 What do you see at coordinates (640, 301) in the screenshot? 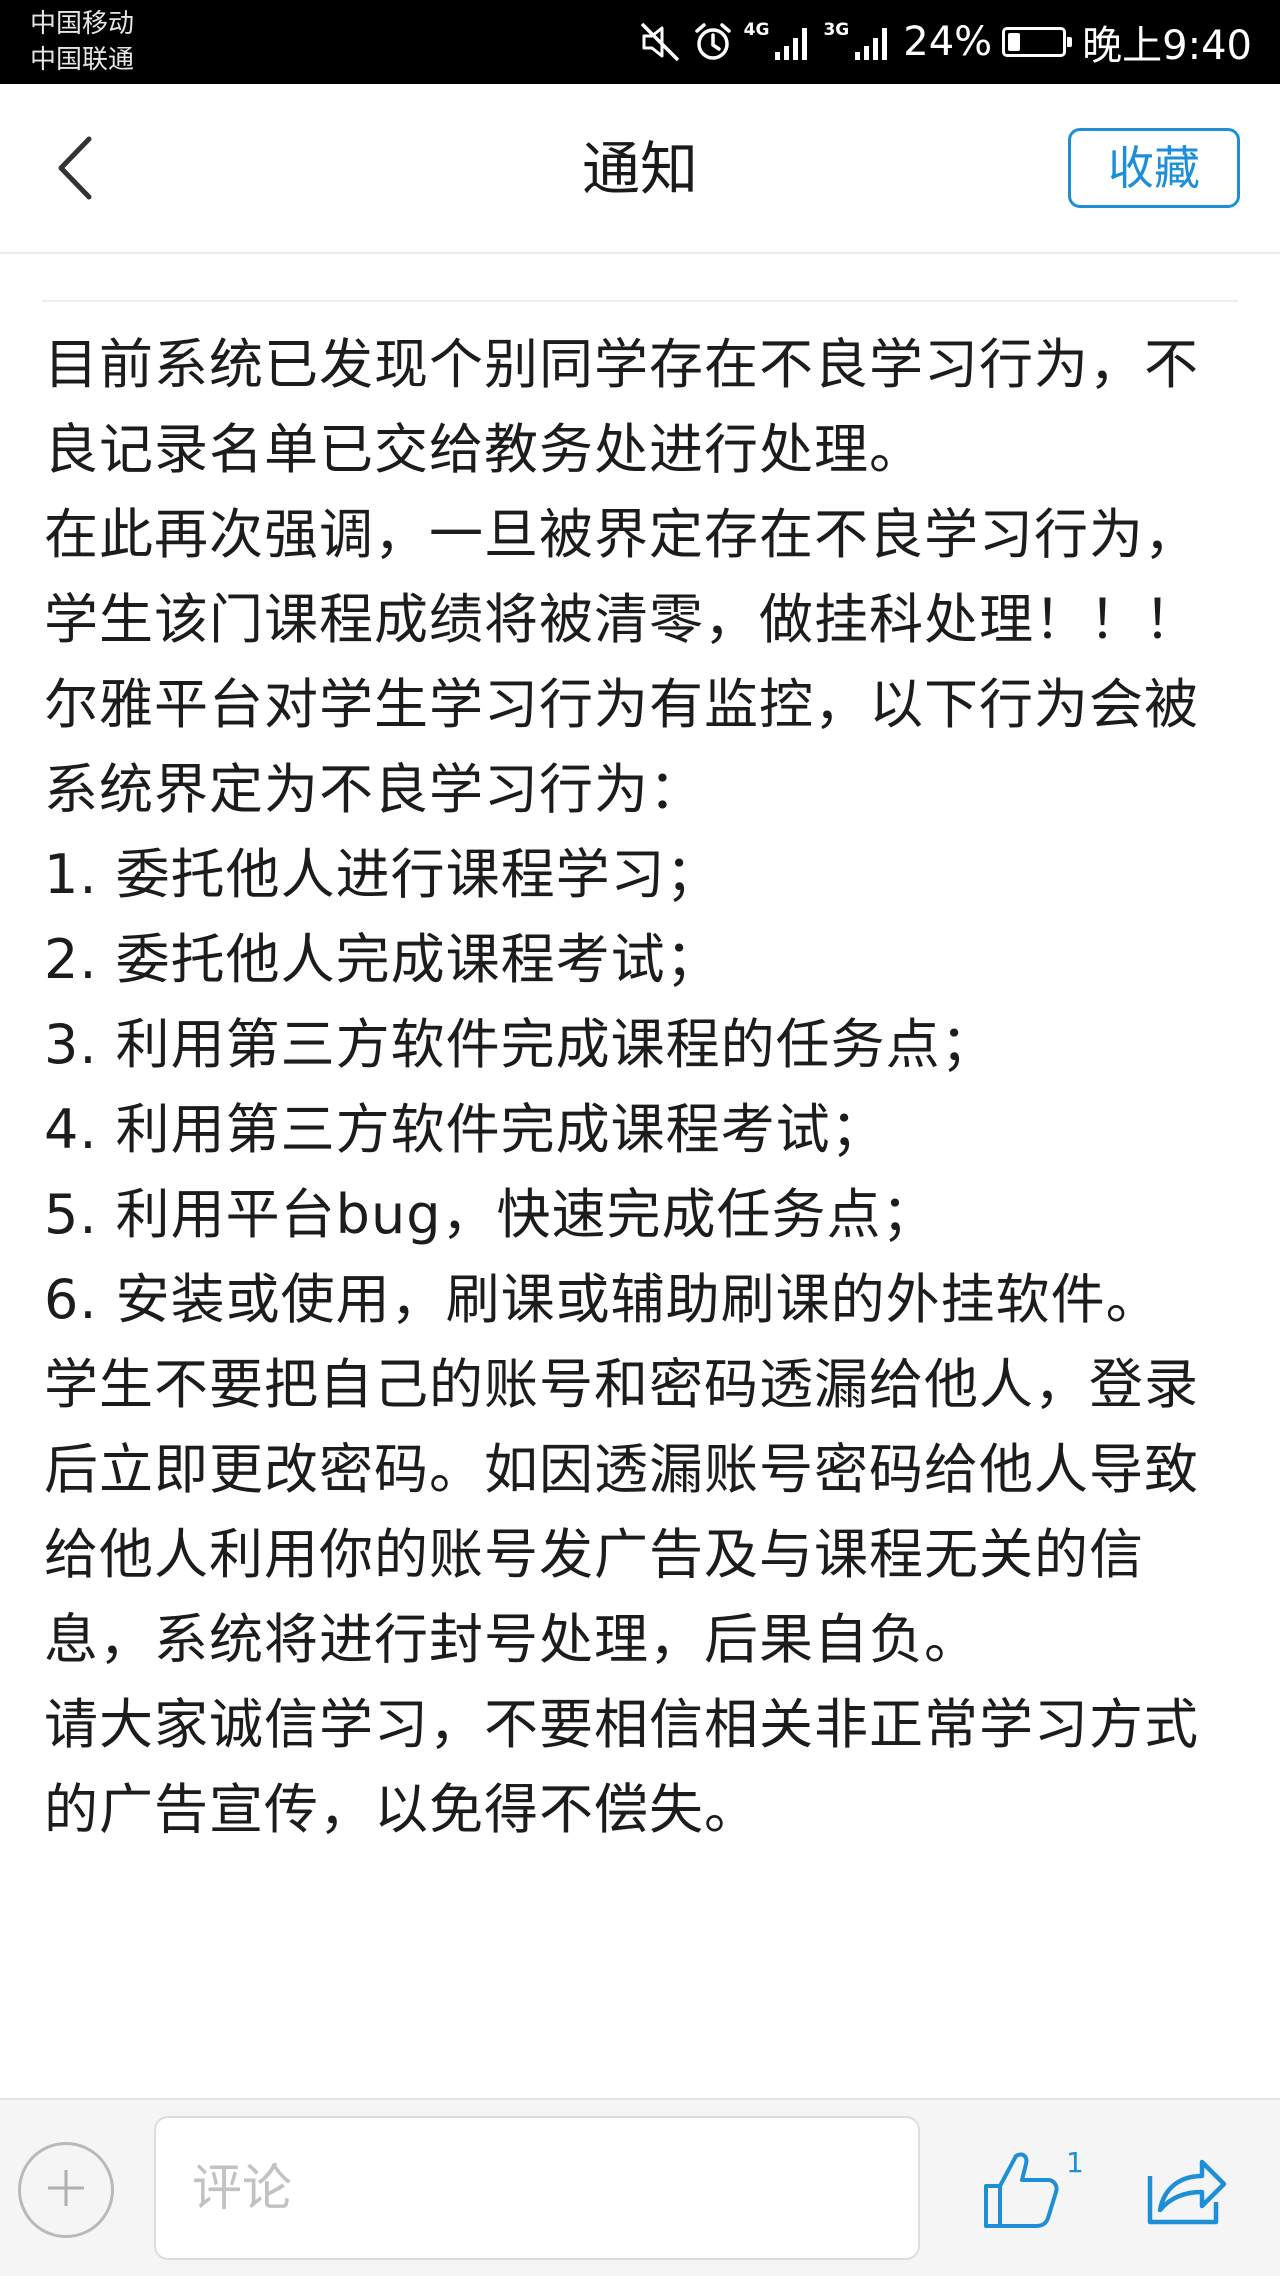
I see `content-divider` at bounding box center [640, 301].